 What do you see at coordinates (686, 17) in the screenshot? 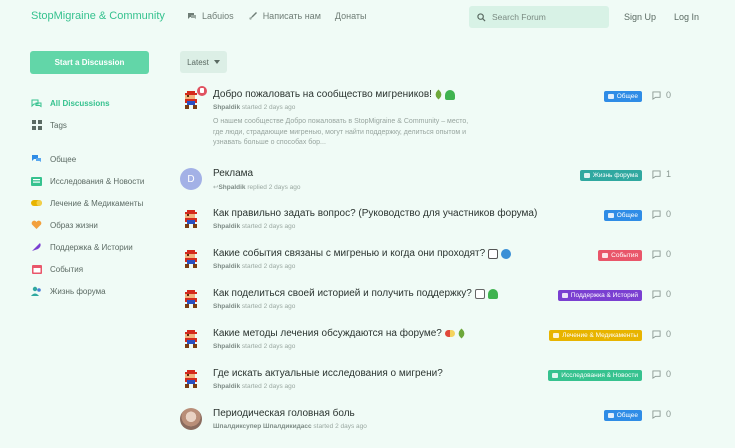
I see `log-in-button: Log In` at bounding box center [686, 17].